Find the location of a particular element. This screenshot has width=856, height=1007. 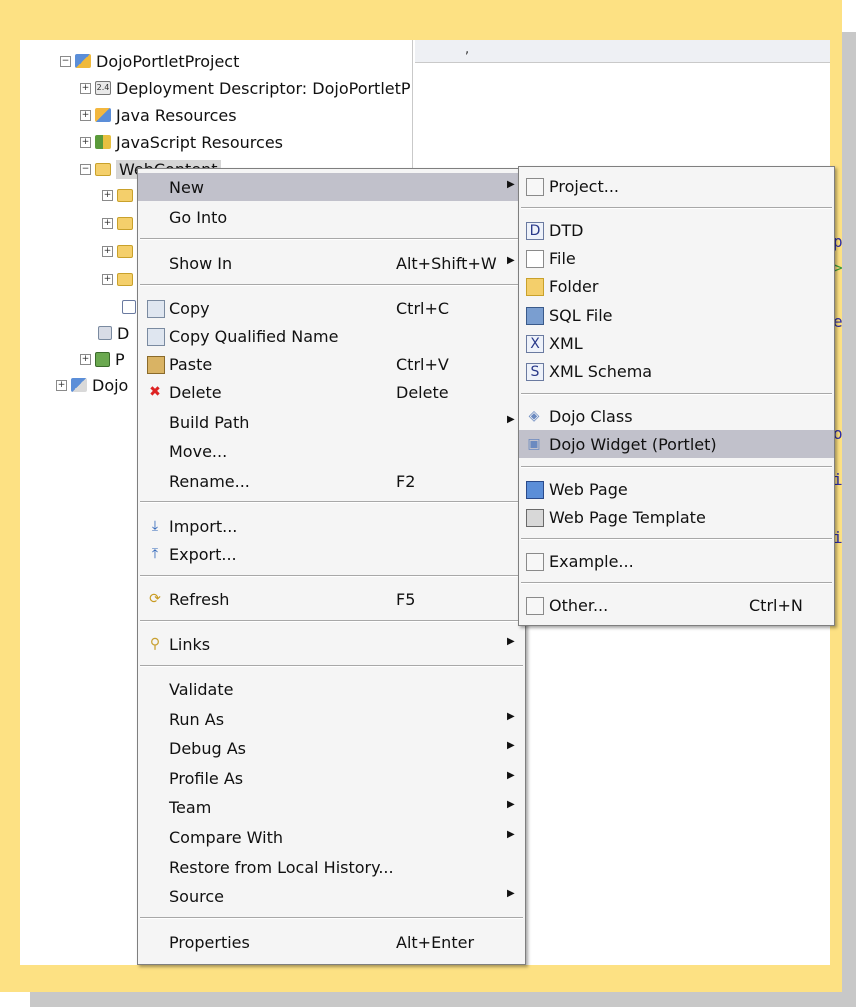

links-icon: ⚲ is located at coordinates (155, 644).